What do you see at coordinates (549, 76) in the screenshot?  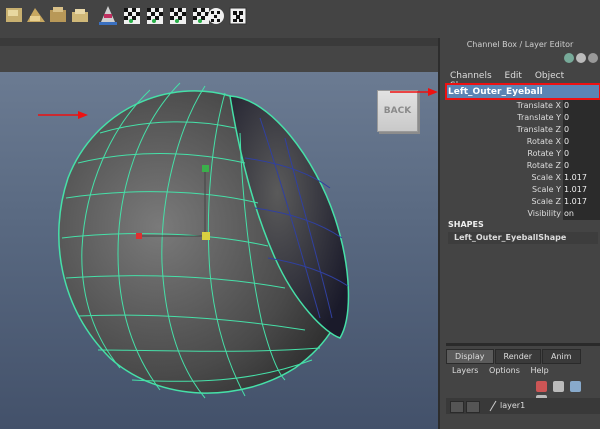 I see `menu-object: Object` at bounding box center [549, 76].